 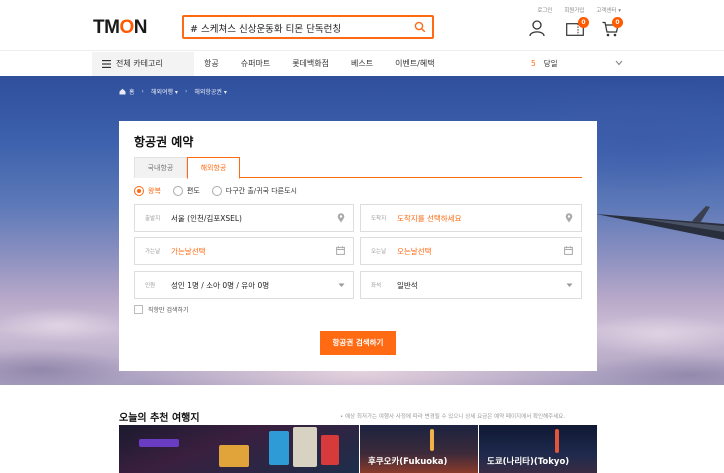 I want to click on seat-class-select: 좌석 일반석, so click(x=471, y=285).